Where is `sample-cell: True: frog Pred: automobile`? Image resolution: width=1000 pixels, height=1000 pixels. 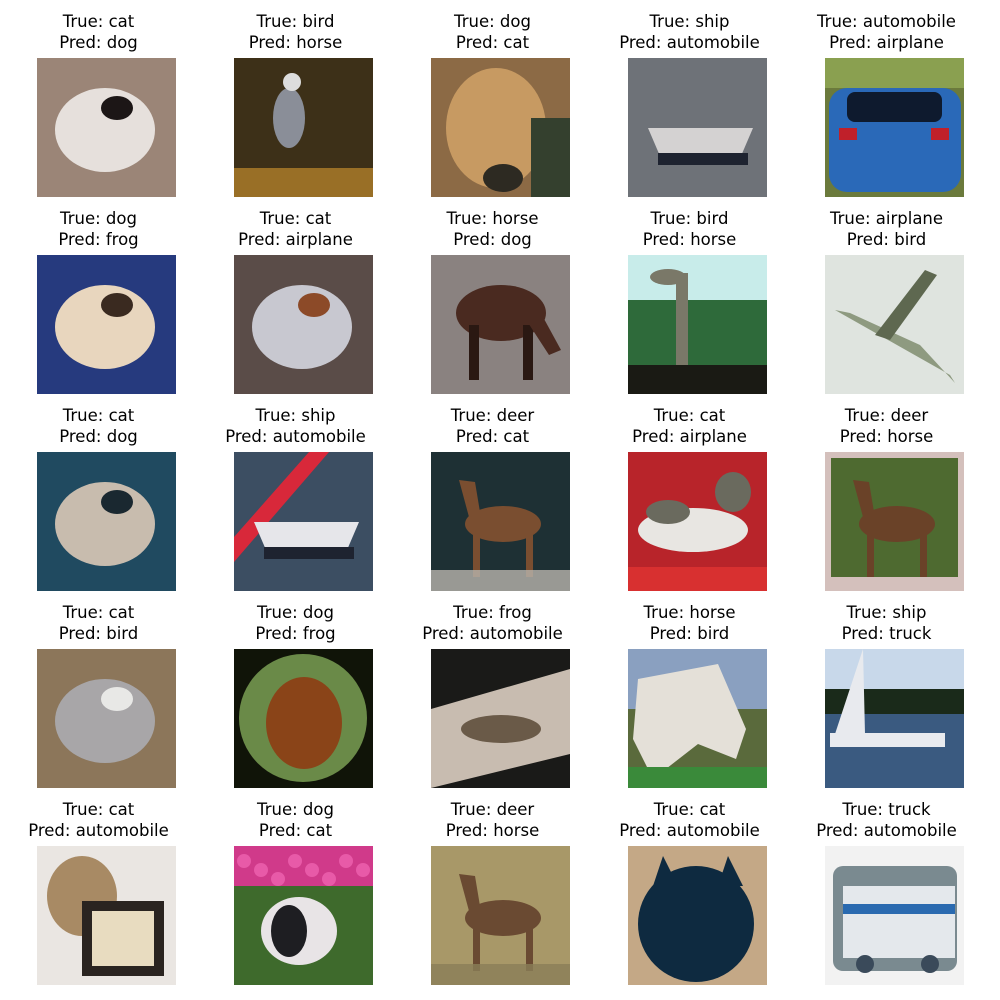
sample-cell: True: frog Pred: automobile is located at coordinates (492, 689).